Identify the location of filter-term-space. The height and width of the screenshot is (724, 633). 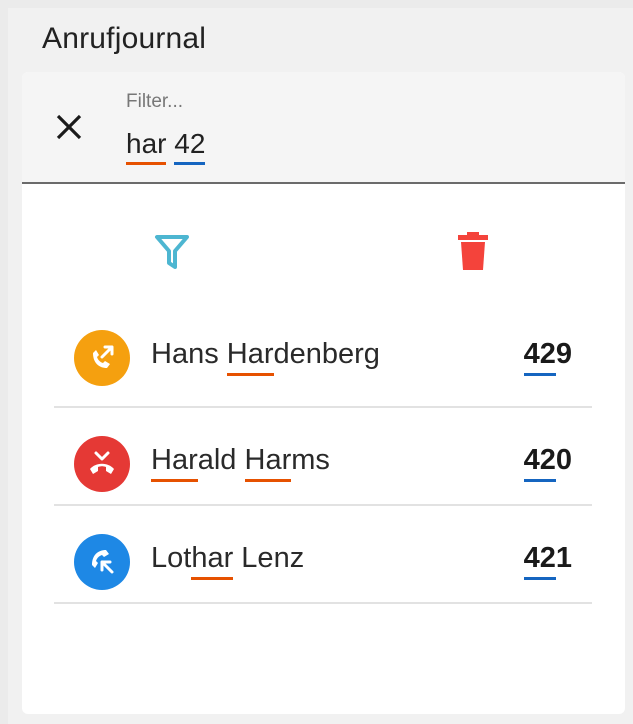
(170, 143).